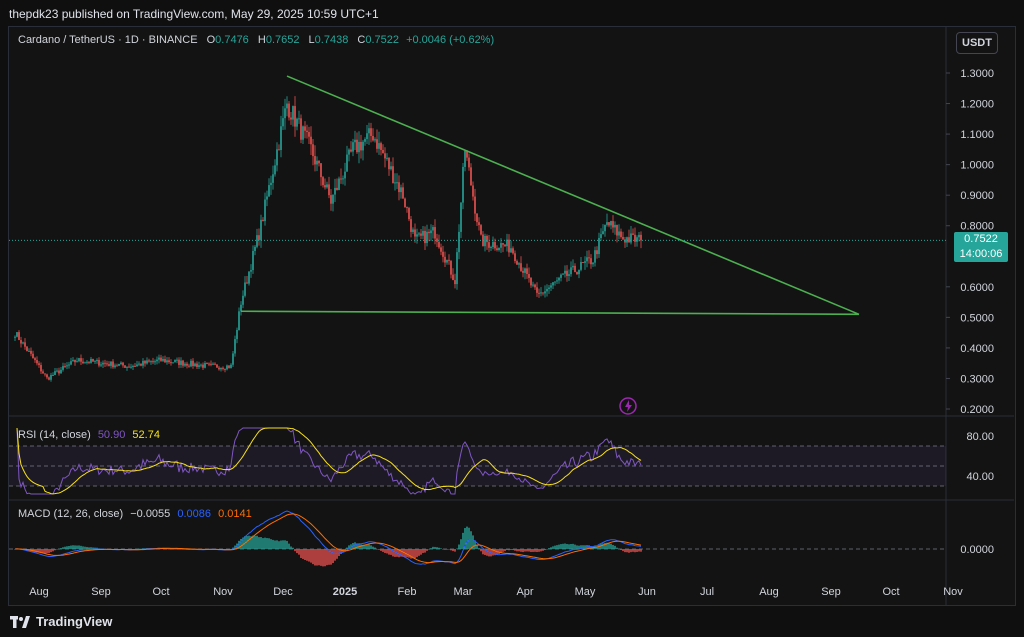  I want to click on rsi-title: RSI (14, close), so click(54, 435).